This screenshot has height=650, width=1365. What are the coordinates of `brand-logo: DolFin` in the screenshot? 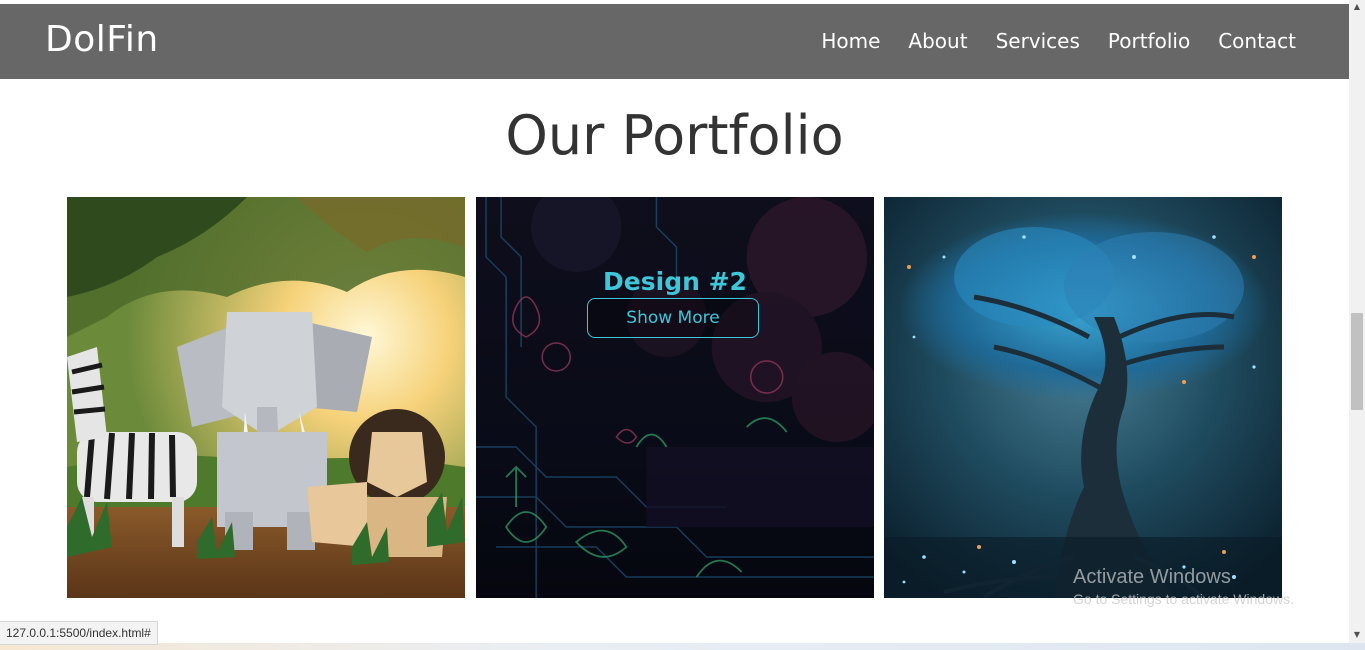 It's located at (102, 40).